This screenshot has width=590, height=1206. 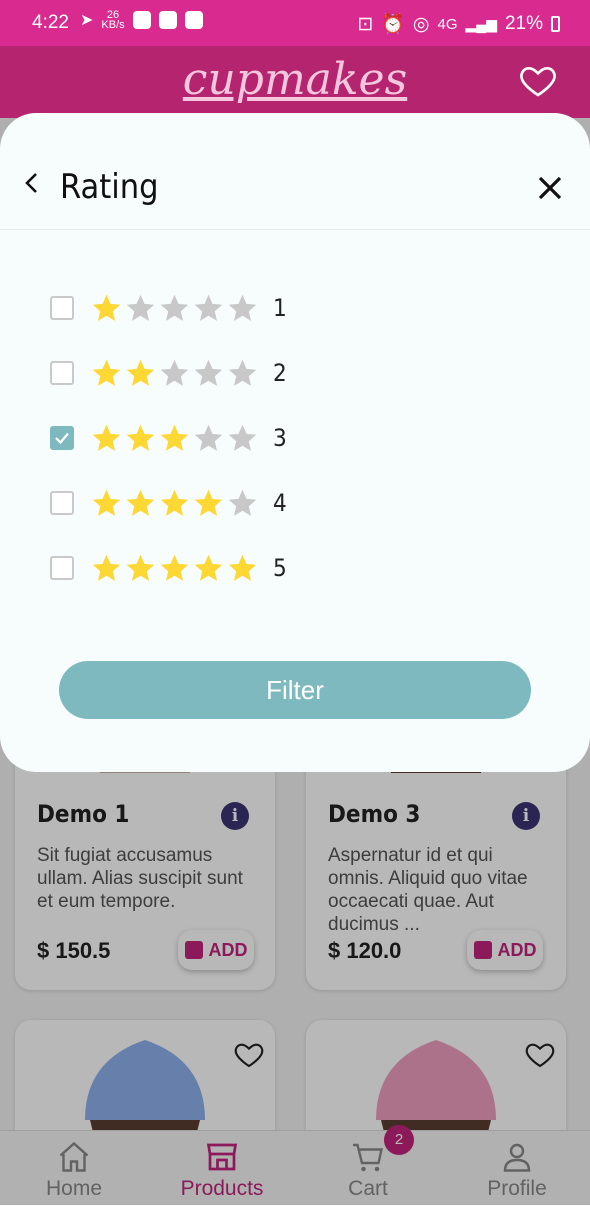 I want to click on rating-option: 5, so click(x=168, y=568).